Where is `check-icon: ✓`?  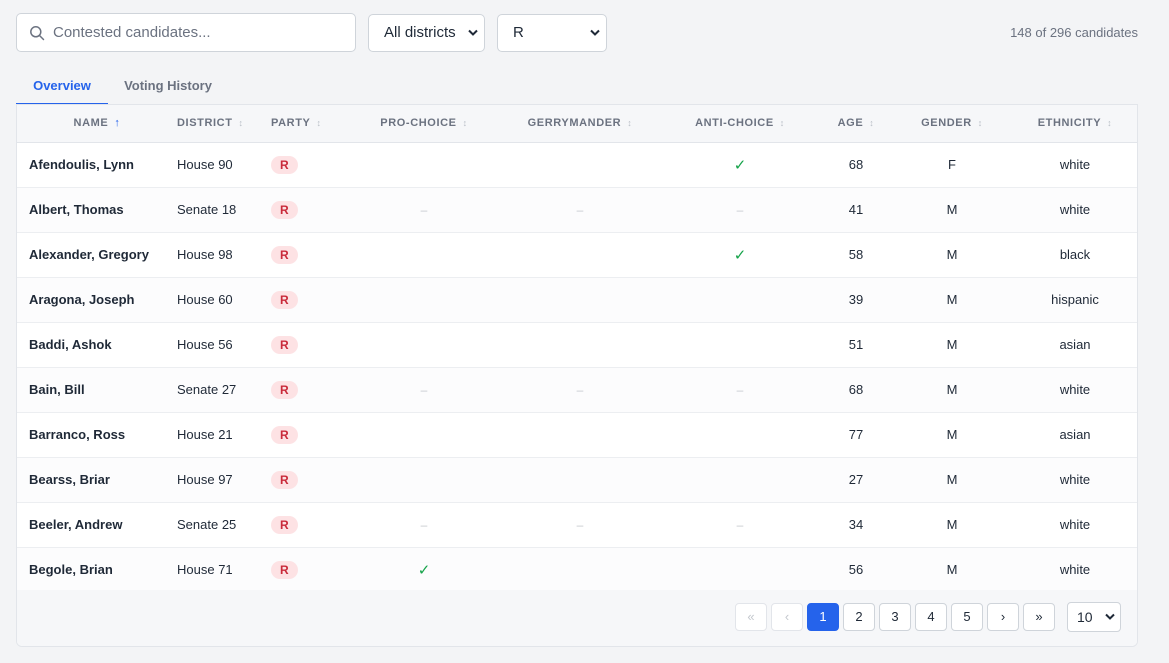 check-icon: ✓ is located at coordinates (740, 255).